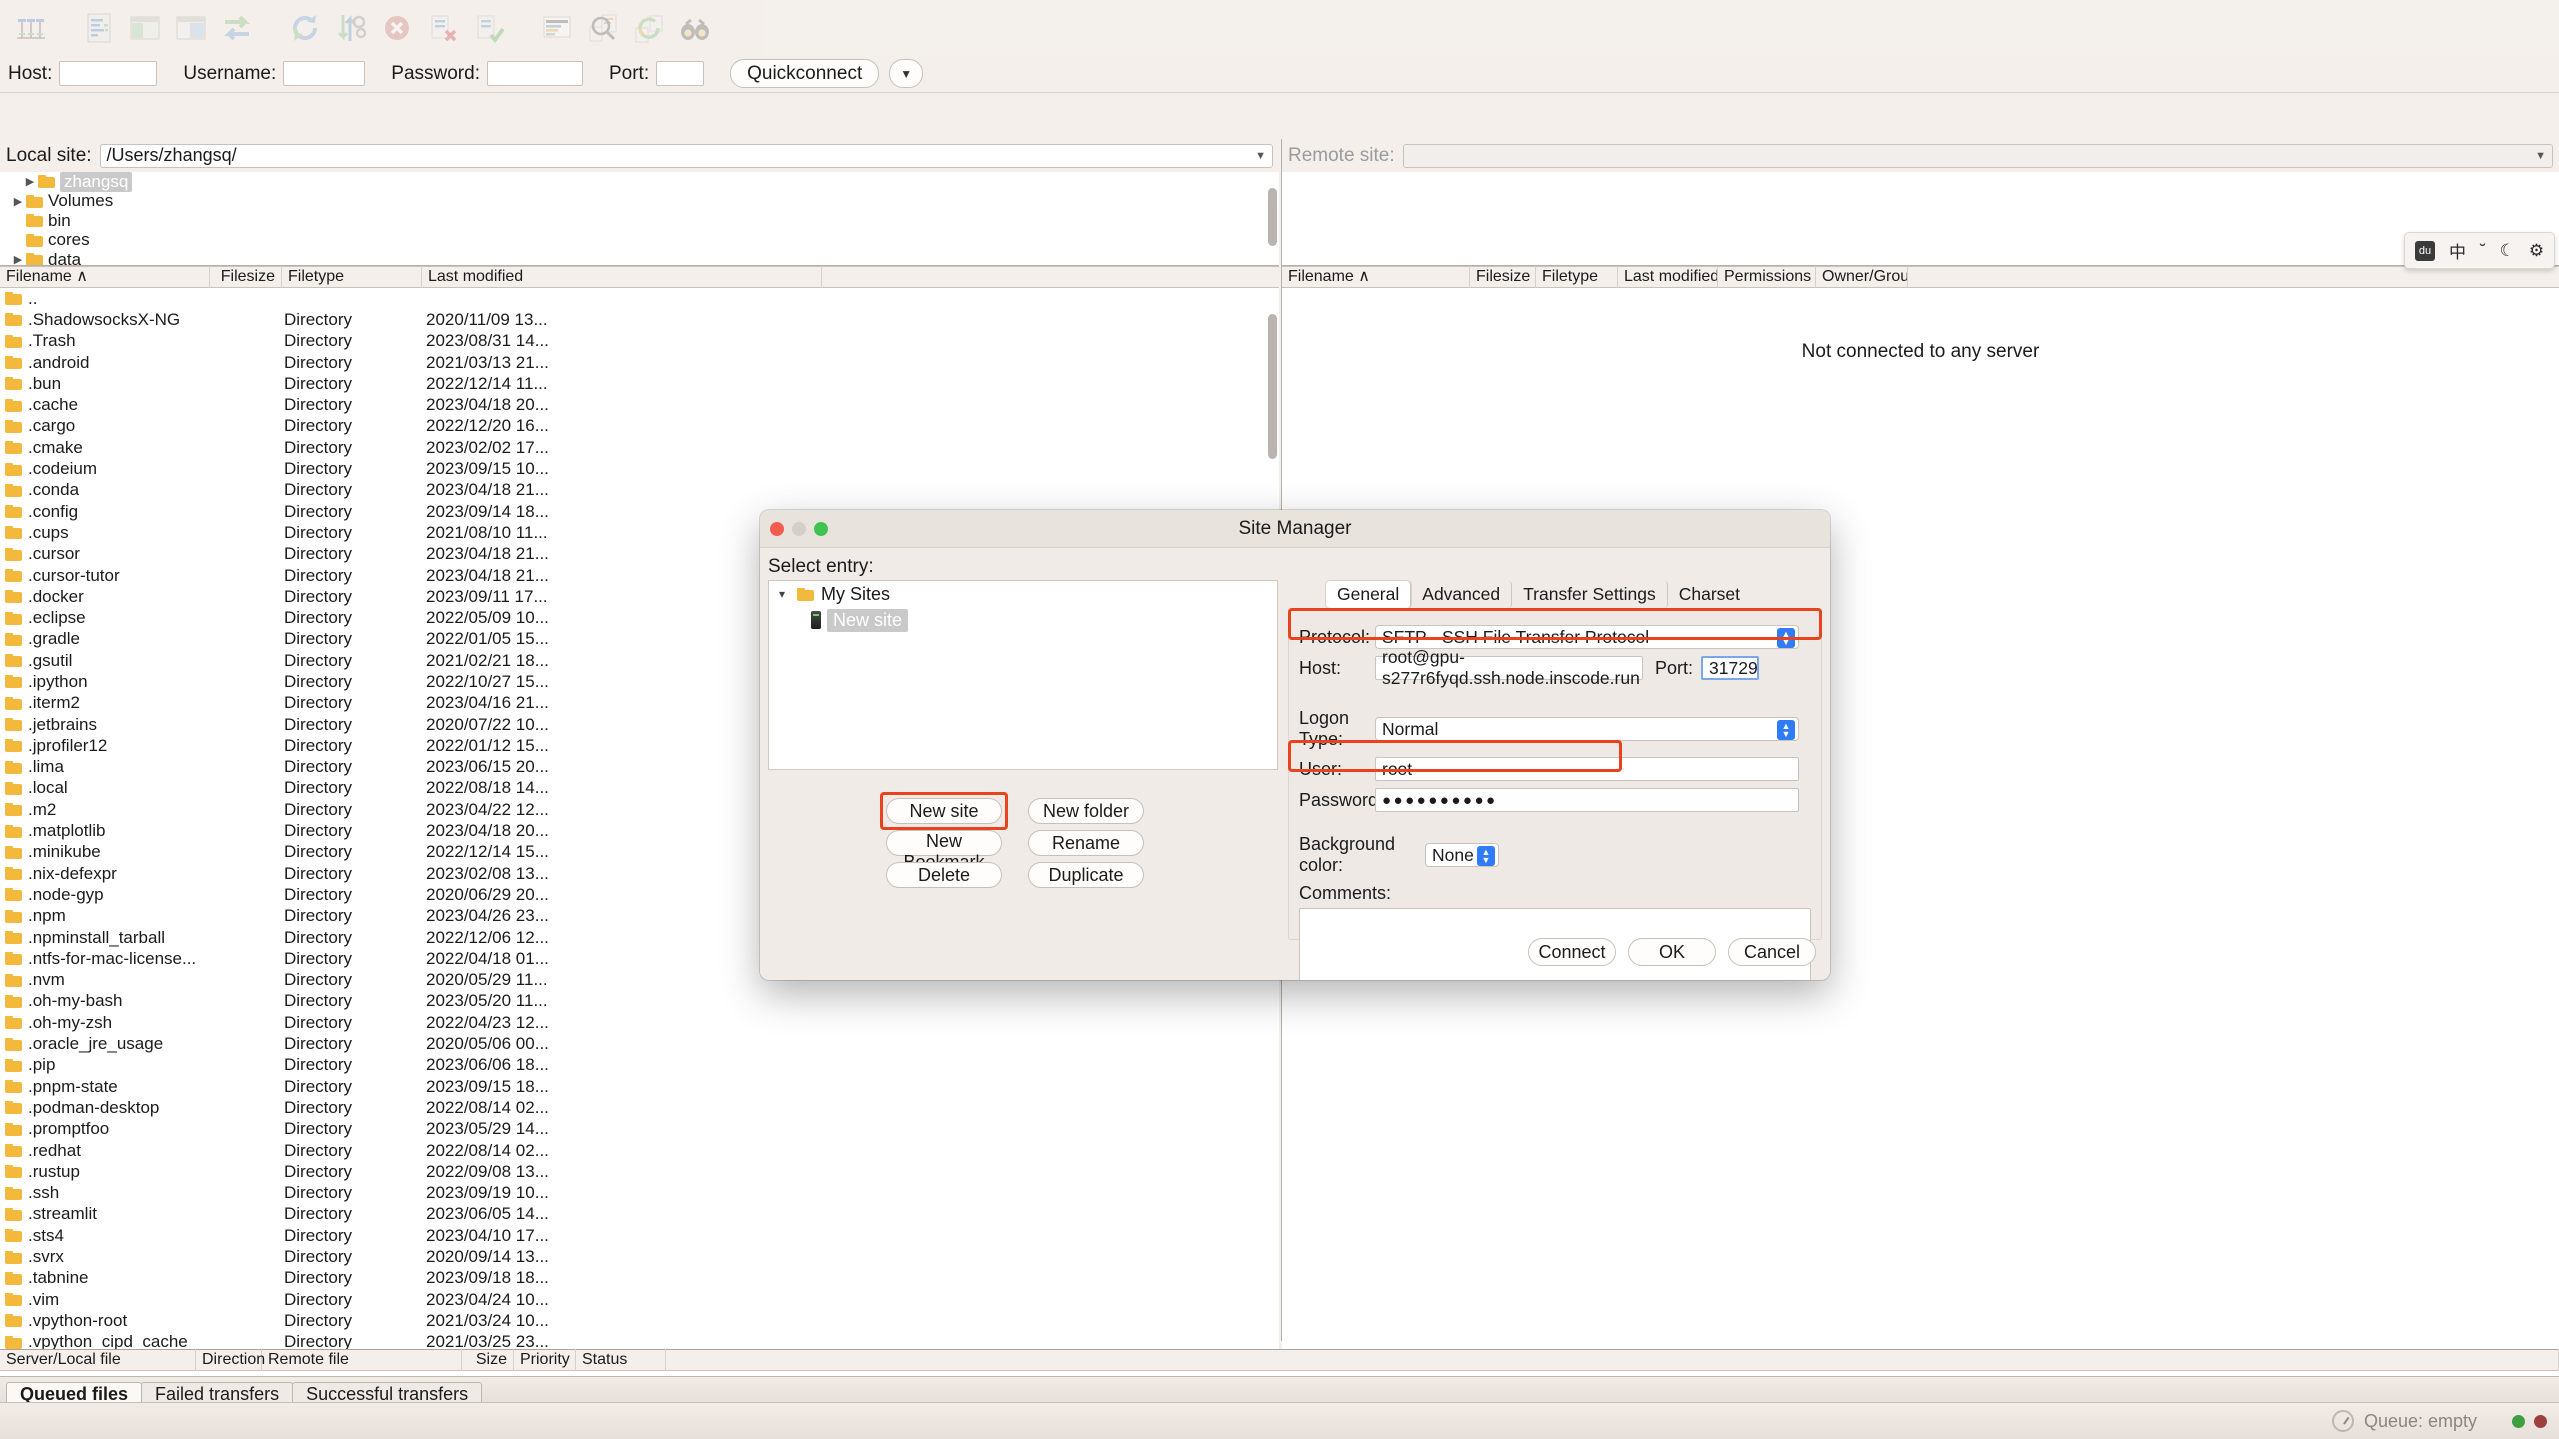 Image resolution: width=2559 pixels, height=1439 pixels. I want to click on tree-item: ▶ data, so click(639, 257).